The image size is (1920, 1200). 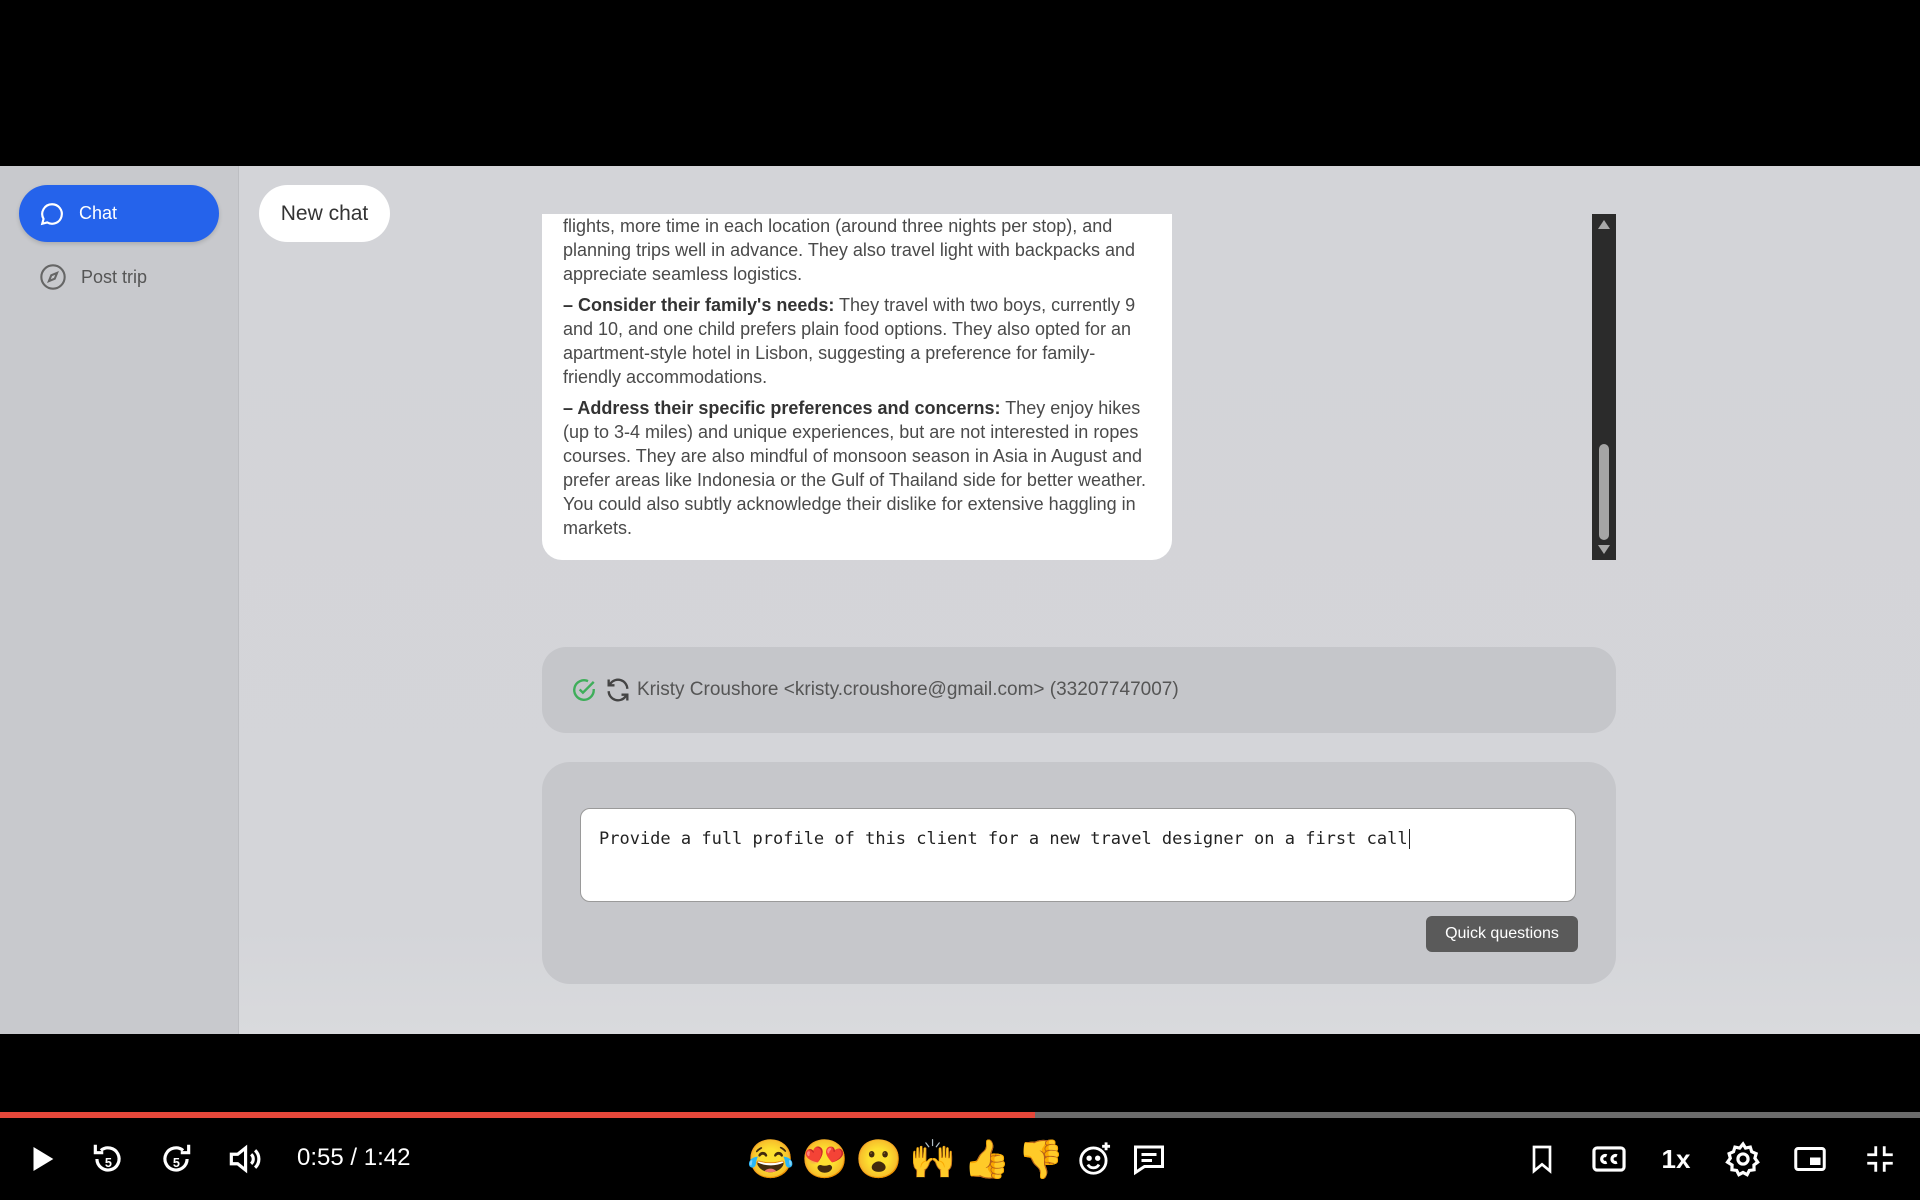 What do you see at coordinates (1676, 1159) in the screenshot?
I see `playback-speed-button: 1x` at bounding box center [1676, 1159].